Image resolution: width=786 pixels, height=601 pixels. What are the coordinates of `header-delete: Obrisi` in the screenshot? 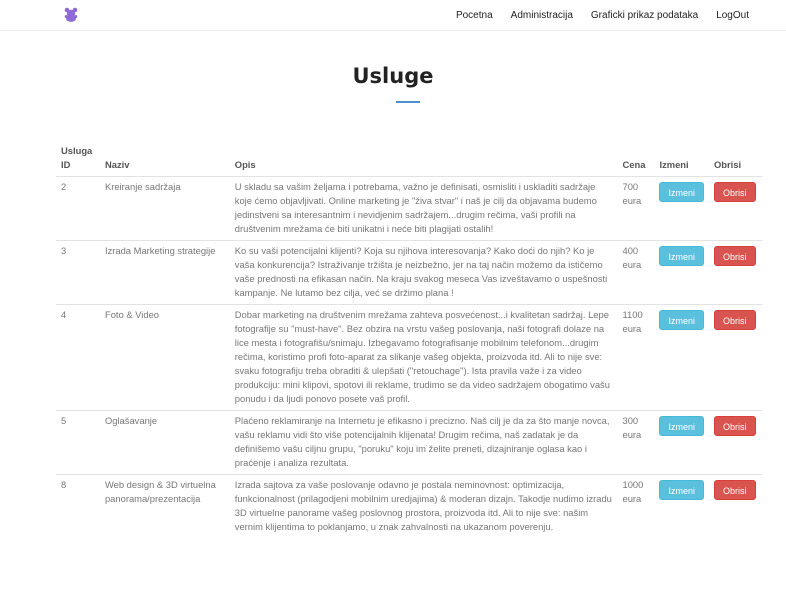 It's located at (727, 164).